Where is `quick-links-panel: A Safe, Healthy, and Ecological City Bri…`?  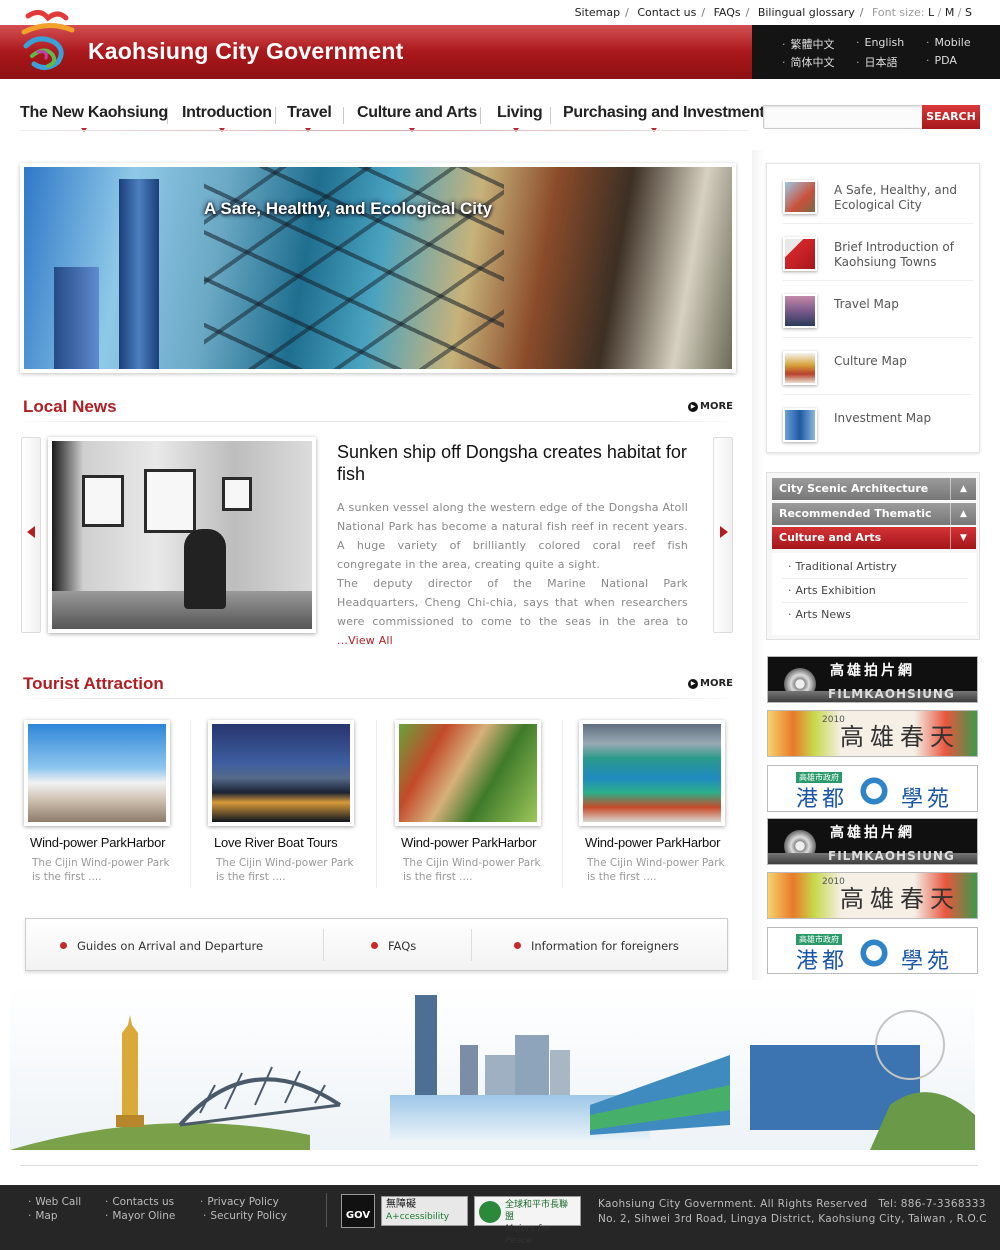
quick-links-panel: A Safe, Healthy, and Ecological City Bri… is located at coordinates (873, 308).